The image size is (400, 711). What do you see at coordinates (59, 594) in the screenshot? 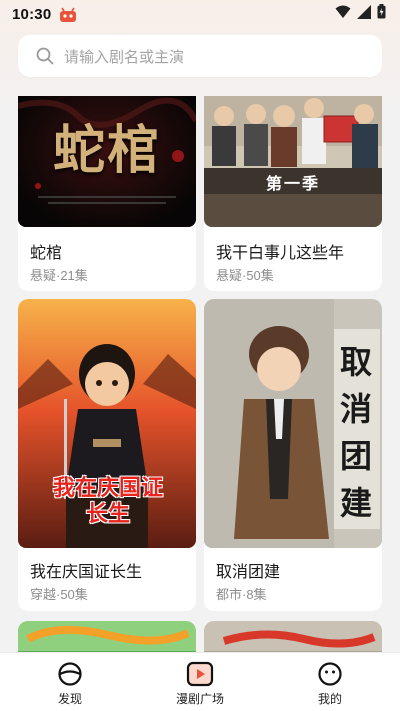
I see `drama-meta: 穿越·50集` at bounding box center [59, 594].